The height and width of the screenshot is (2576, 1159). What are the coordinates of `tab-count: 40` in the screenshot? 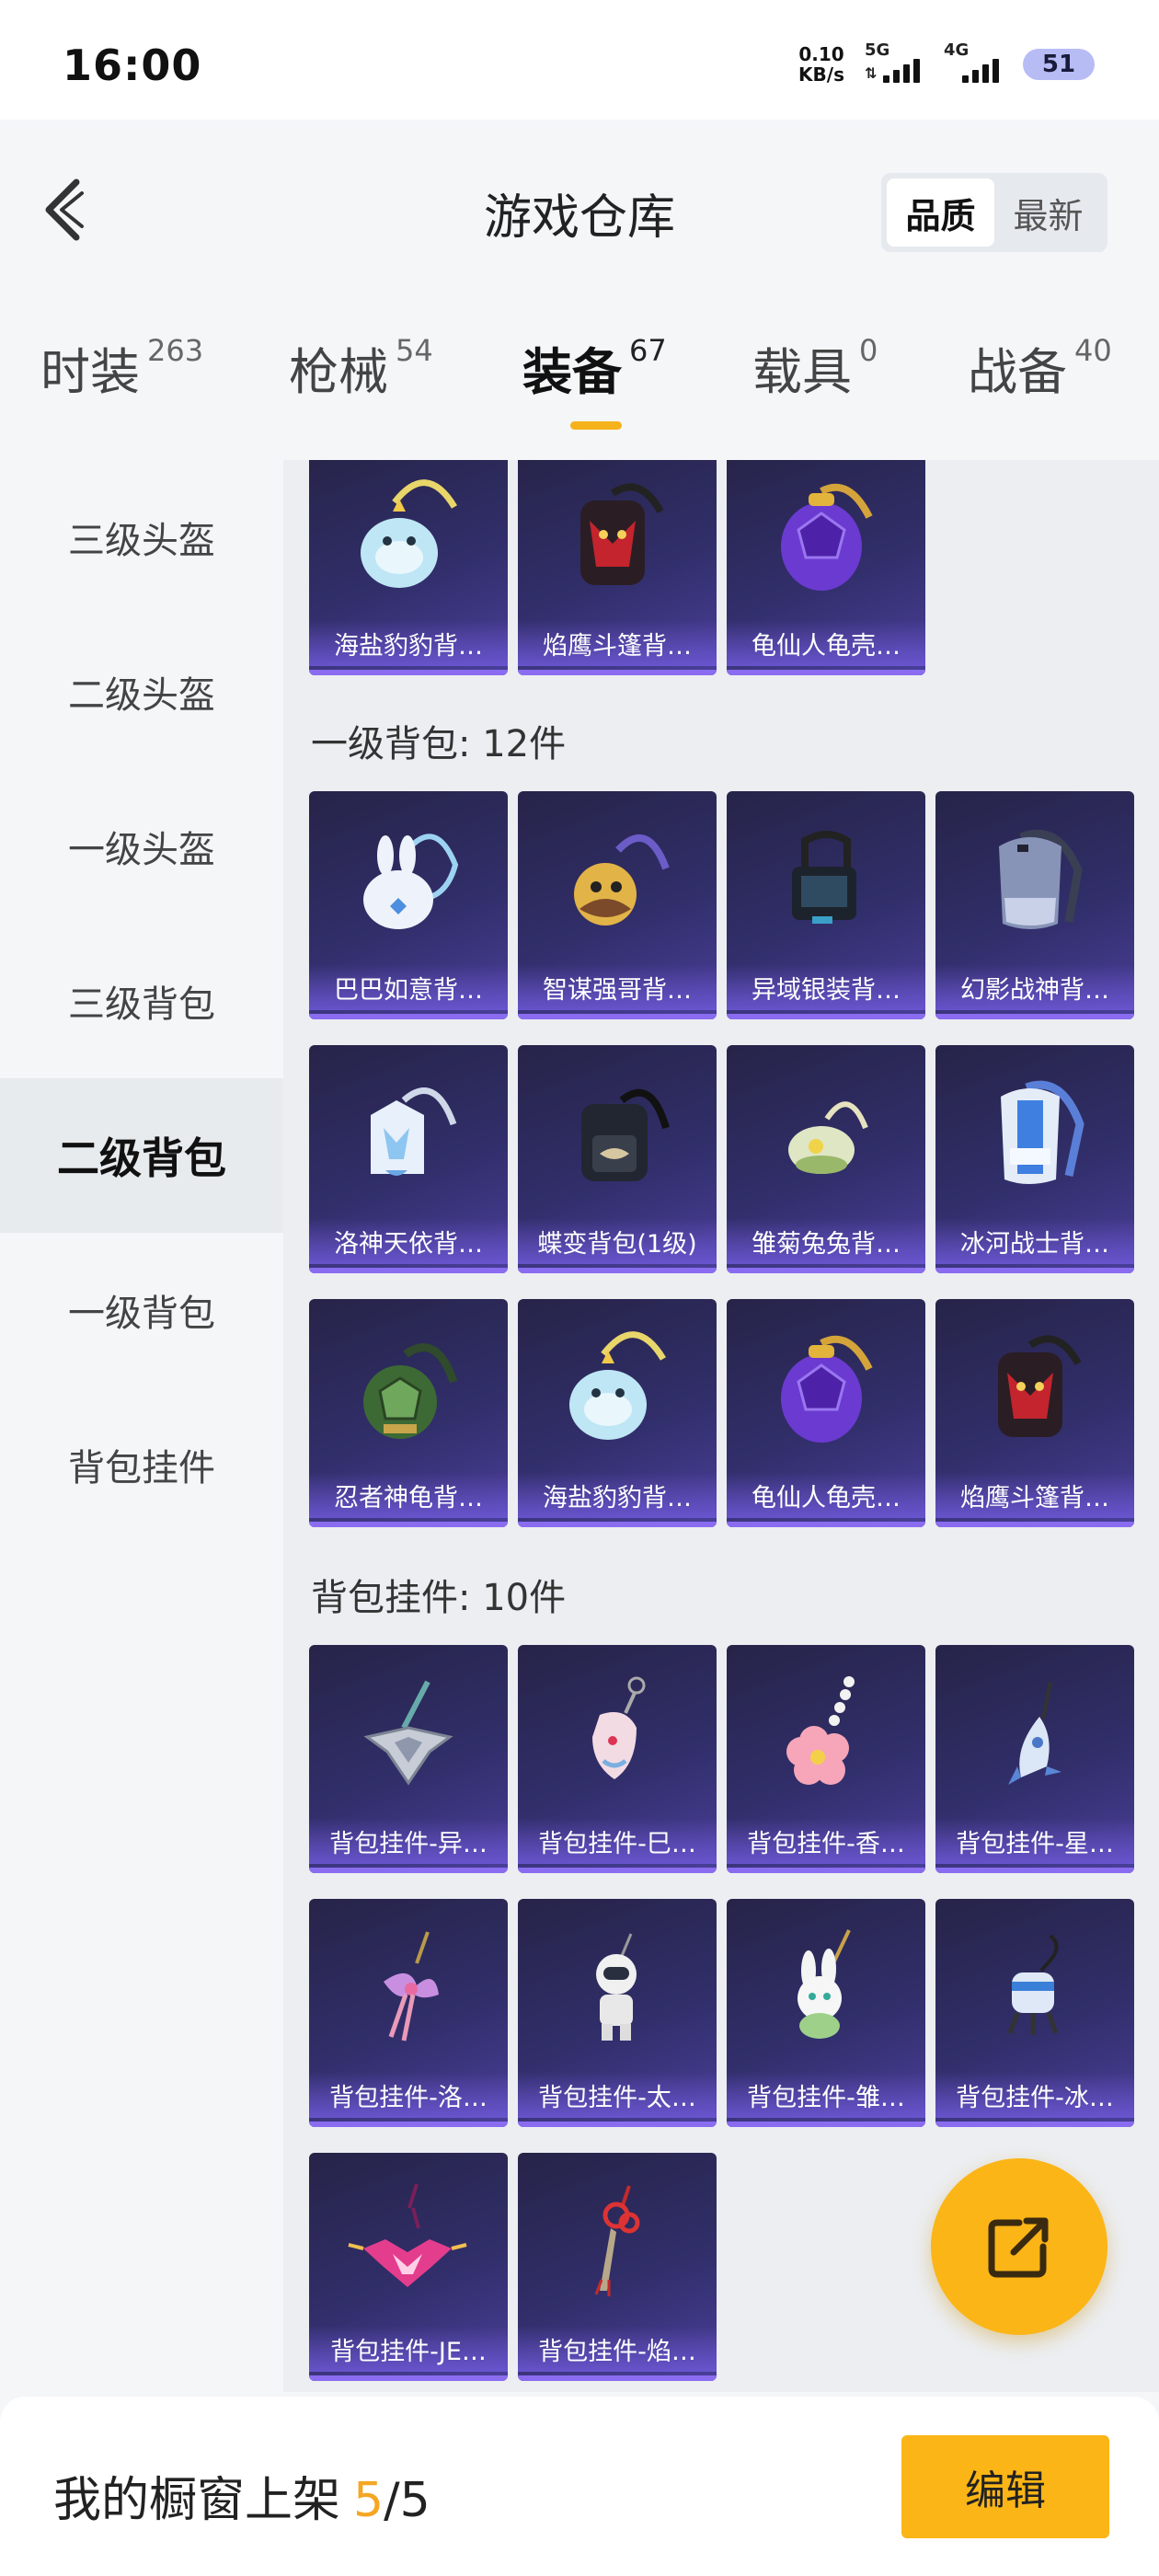 It's located at (1093, 350).